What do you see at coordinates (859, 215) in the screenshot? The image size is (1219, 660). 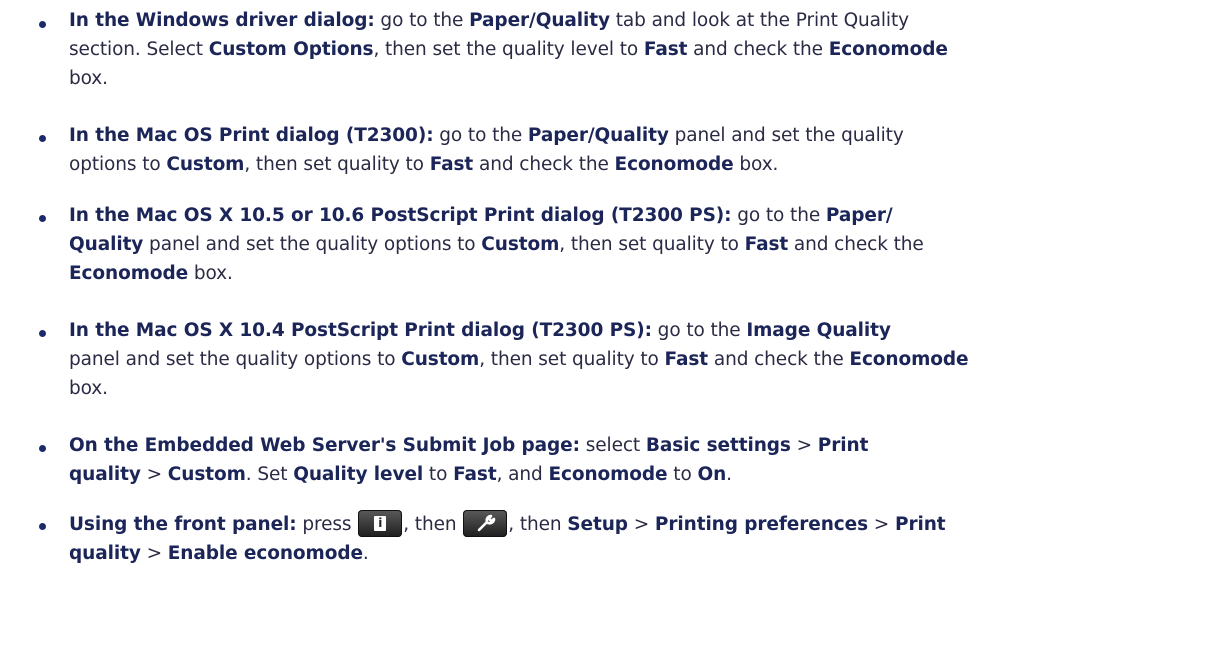 I see `bold-term: Paper/` at bounding box center [859, 215].